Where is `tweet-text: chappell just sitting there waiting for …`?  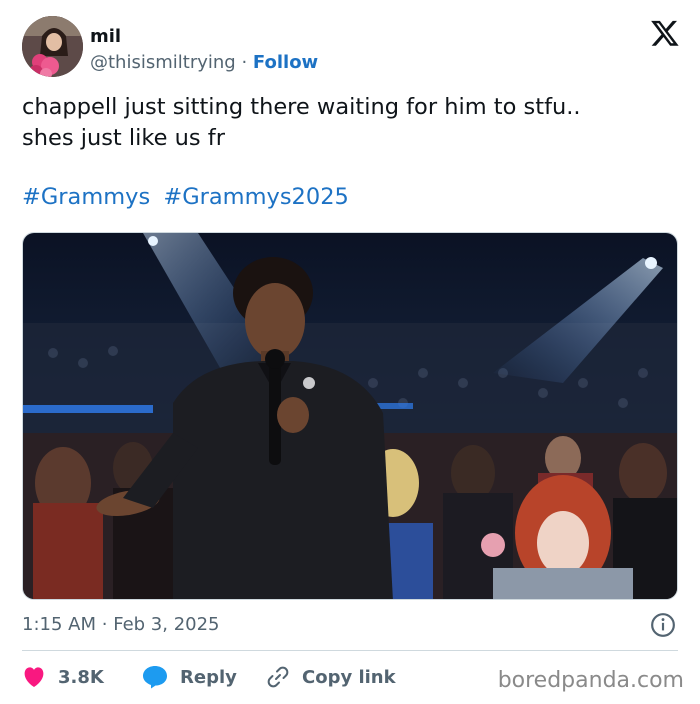
tweet-text: chappell just sitting there waiting for … is located at coordinates (352, 123).